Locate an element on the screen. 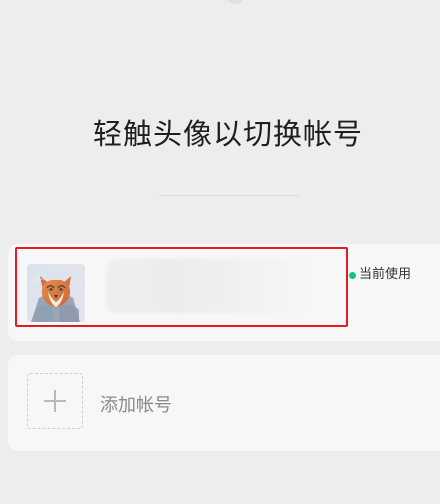  blurred-account-name is located at coordinates (208, 286).